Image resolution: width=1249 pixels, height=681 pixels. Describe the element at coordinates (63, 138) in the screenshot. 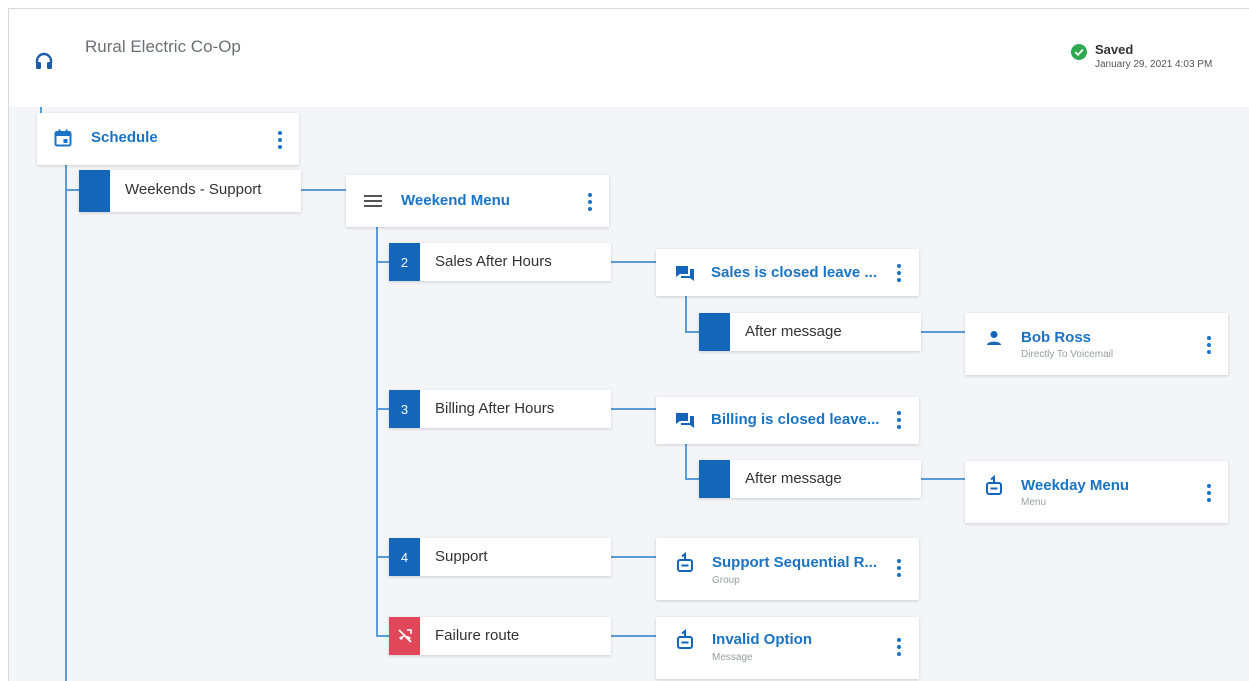

I see `calendar-icon` at that location.